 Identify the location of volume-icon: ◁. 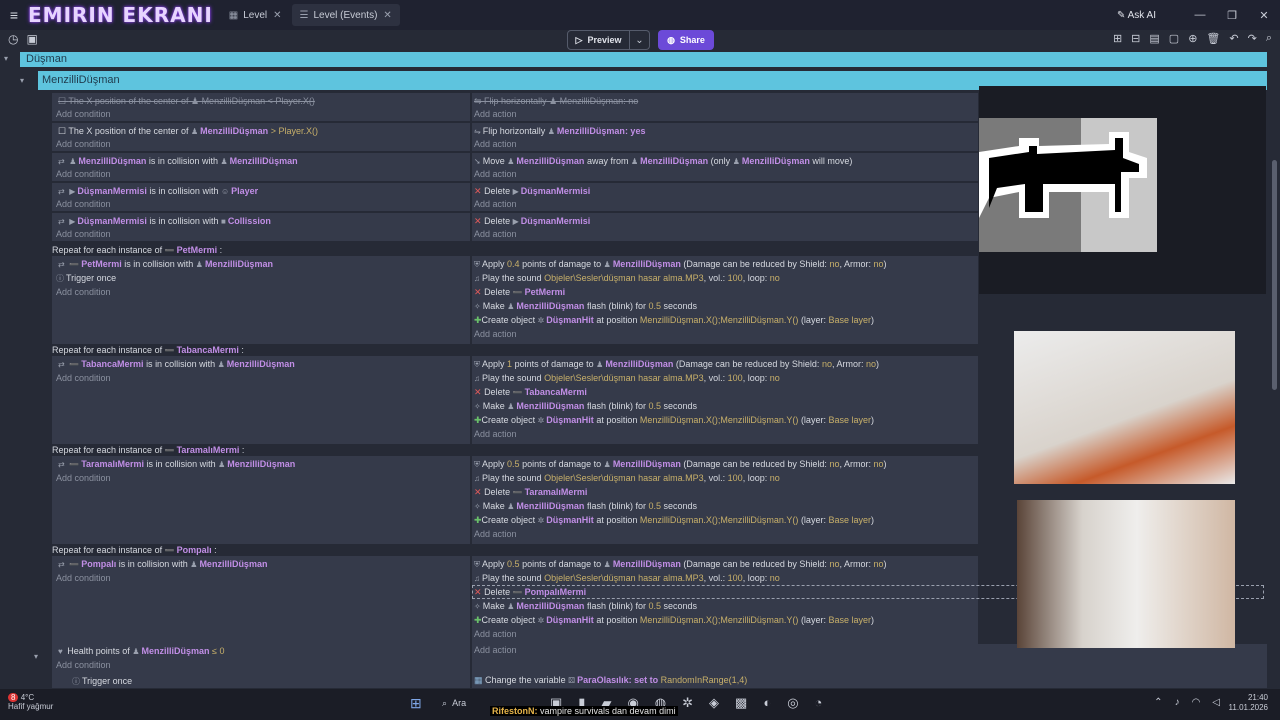
(1216, 702).